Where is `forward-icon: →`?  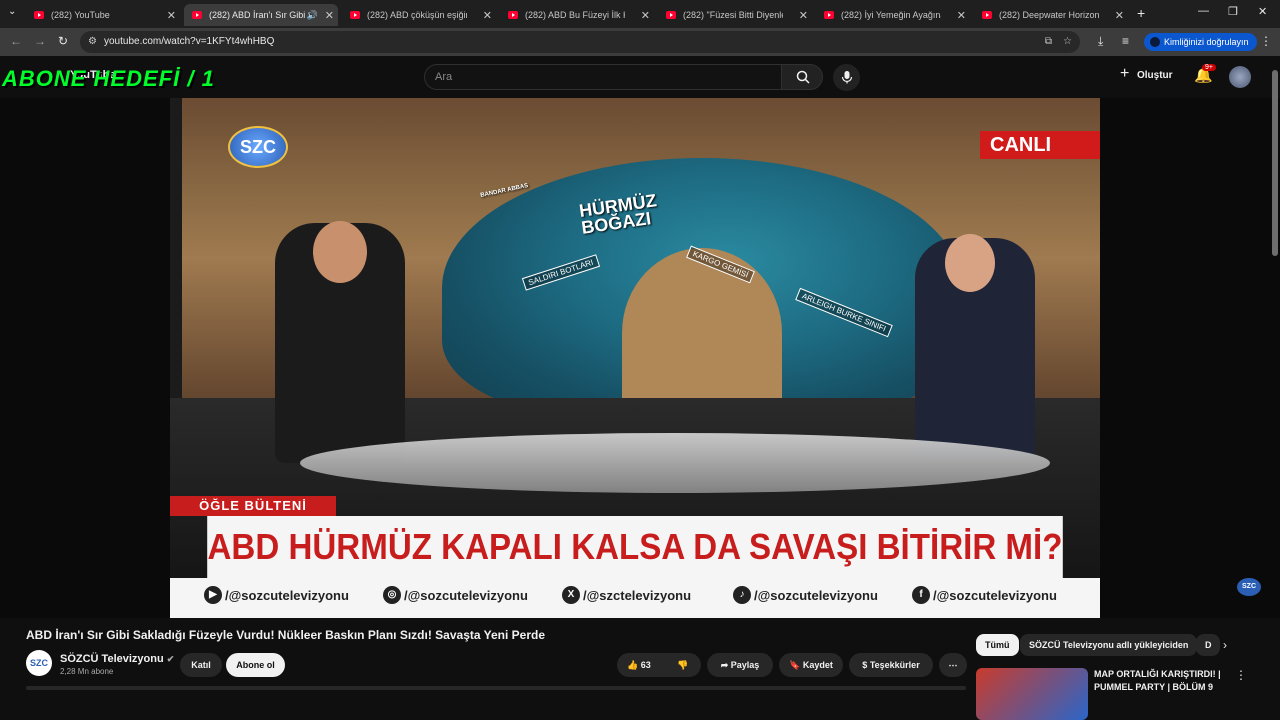
forward-icon: → is located at coordinates (40, 41).